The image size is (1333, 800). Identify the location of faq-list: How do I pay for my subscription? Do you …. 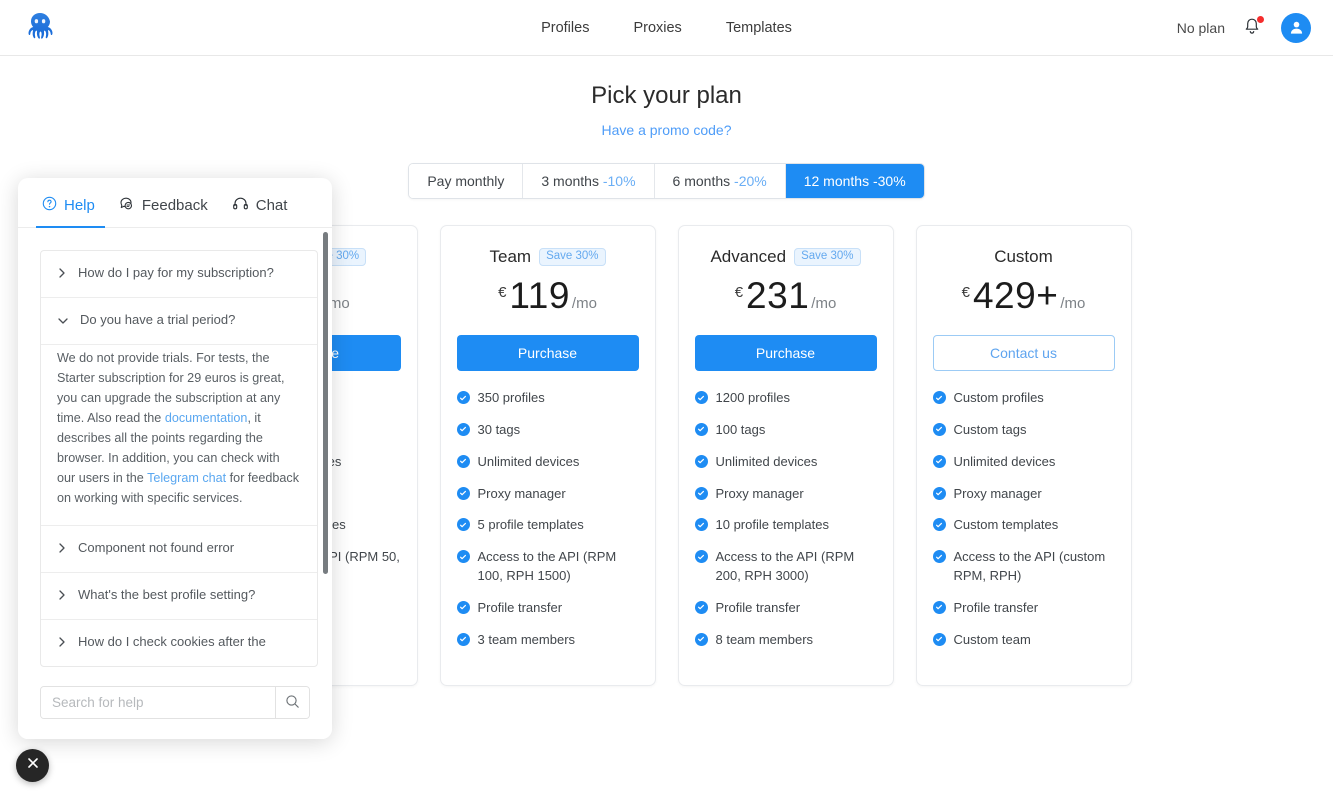
(179, 459).